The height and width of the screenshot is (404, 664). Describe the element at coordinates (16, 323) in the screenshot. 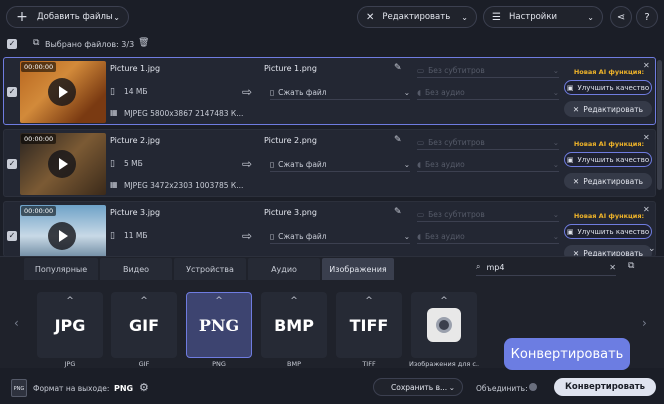

I see `chevron-left-icon: ‹` at that location.